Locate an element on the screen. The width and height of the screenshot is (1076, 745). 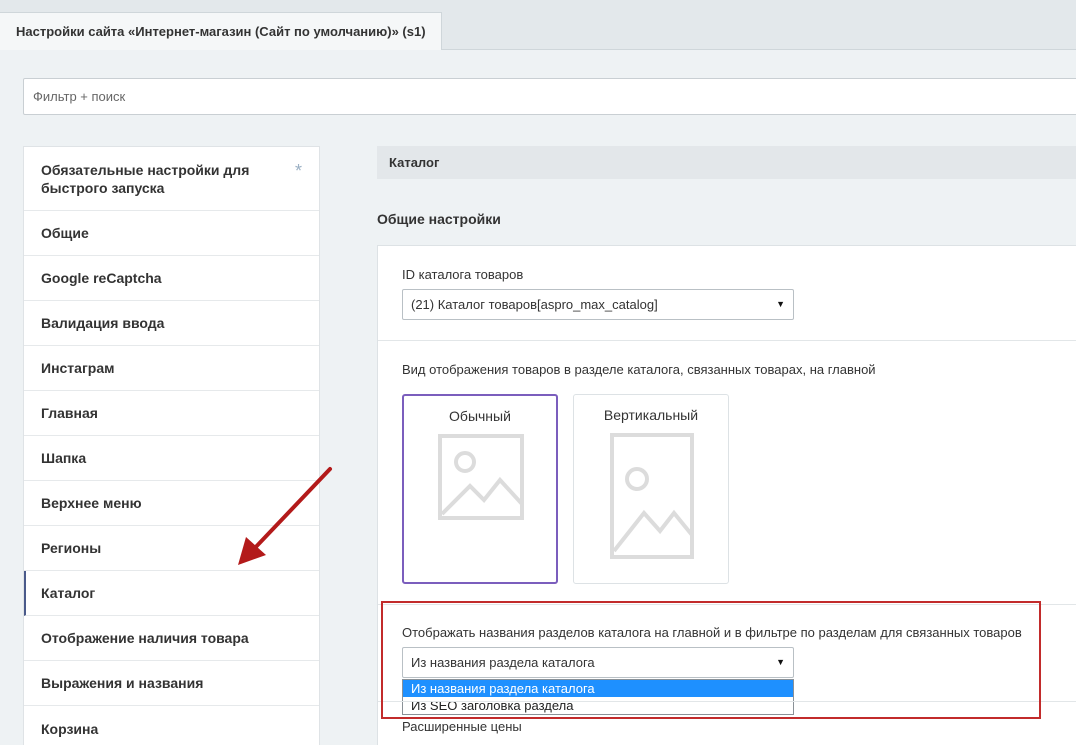
view-mode-card-title: Вертикальный is located at coordinates (651, 415).